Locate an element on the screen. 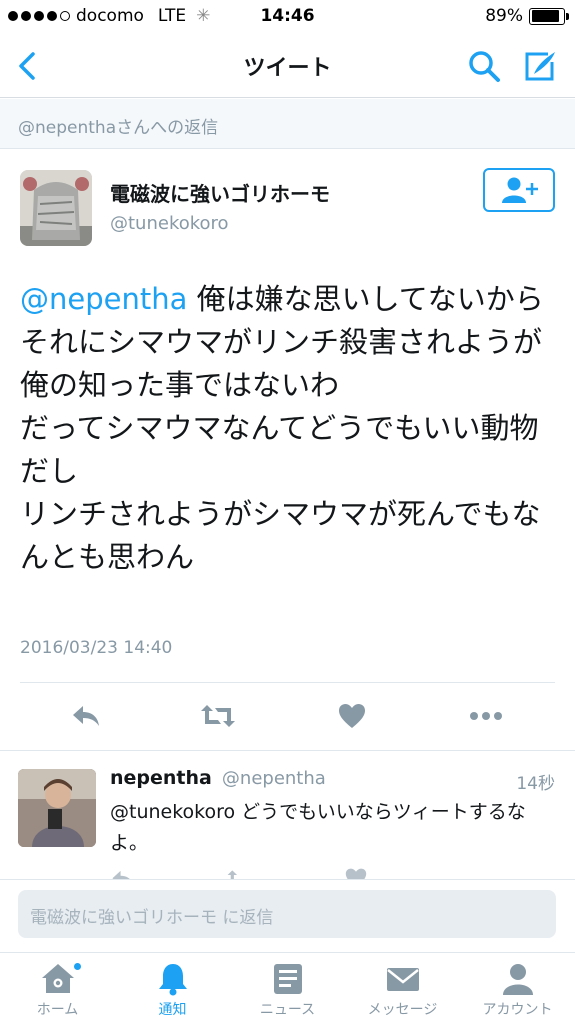  add-user-icon is located at coordinates (520, 190).